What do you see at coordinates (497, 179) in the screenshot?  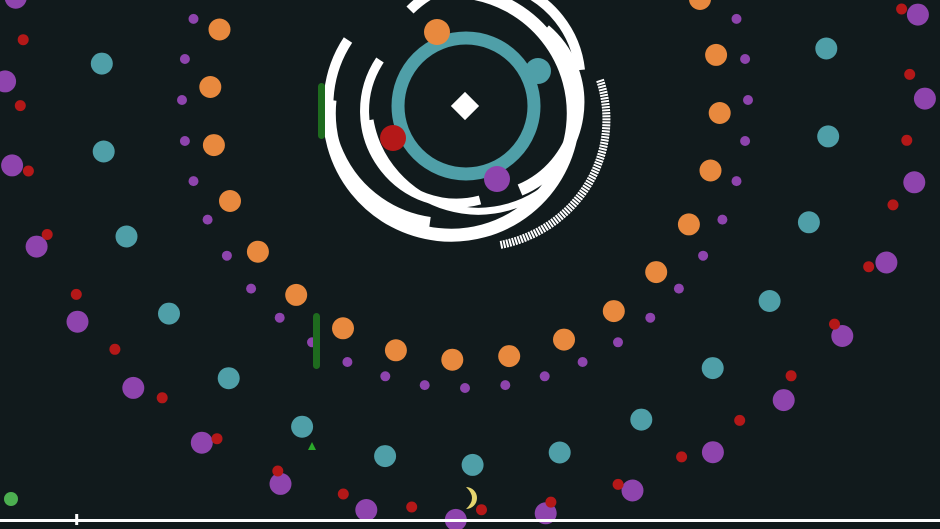 I see `orbit-ball-purple` at bounding box center [497, 179].